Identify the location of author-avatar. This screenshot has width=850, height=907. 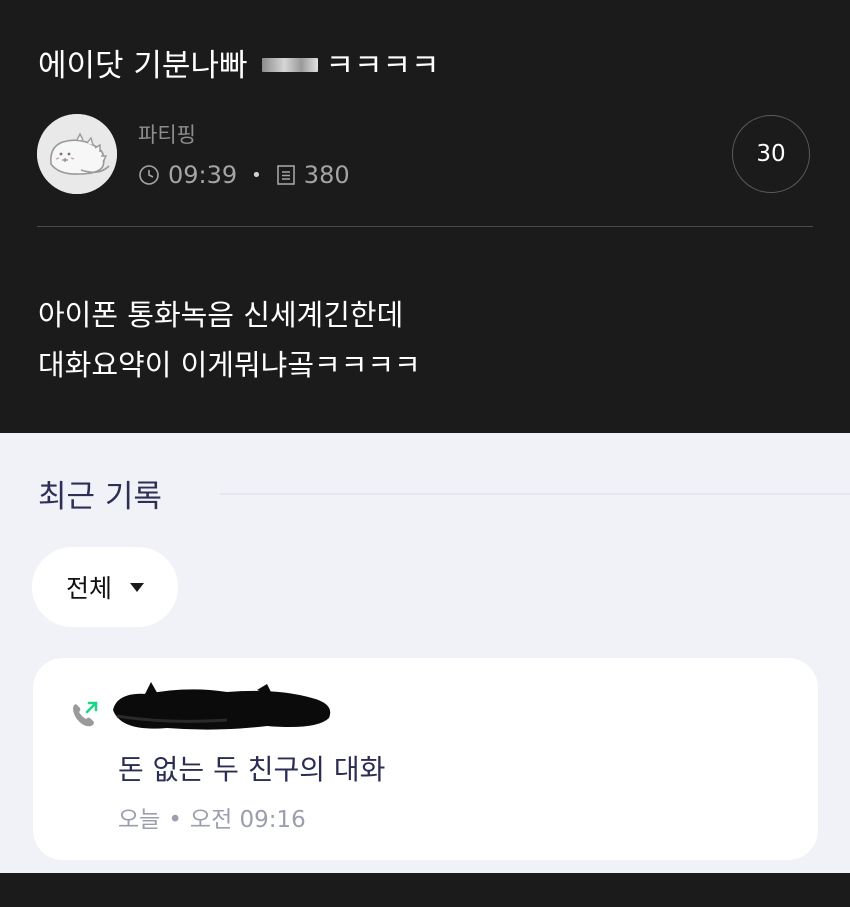
(77, 154).